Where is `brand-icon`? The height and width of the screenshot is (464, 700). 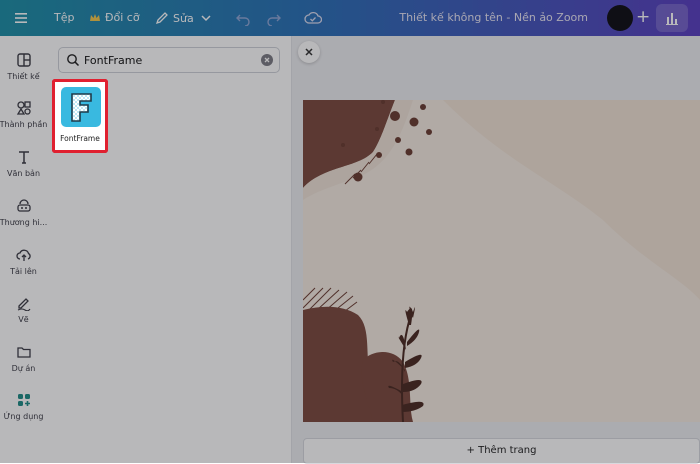 brand-icon is located at coordinates (23, 205).